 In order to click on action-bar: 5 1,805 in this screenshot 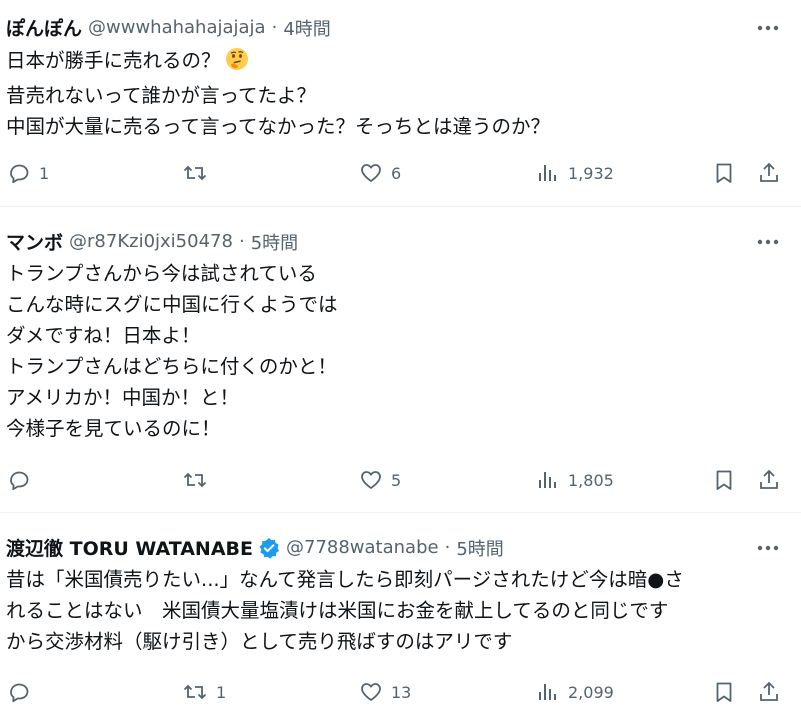, I will do `click(400, 480)`.